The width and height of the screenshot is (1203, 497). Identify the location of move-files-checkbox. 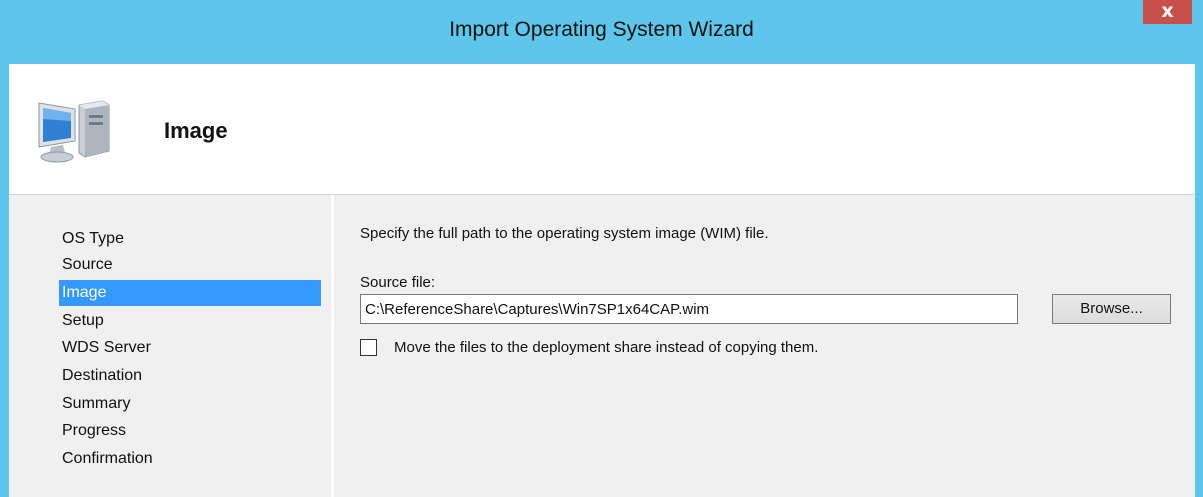
(368, 347).